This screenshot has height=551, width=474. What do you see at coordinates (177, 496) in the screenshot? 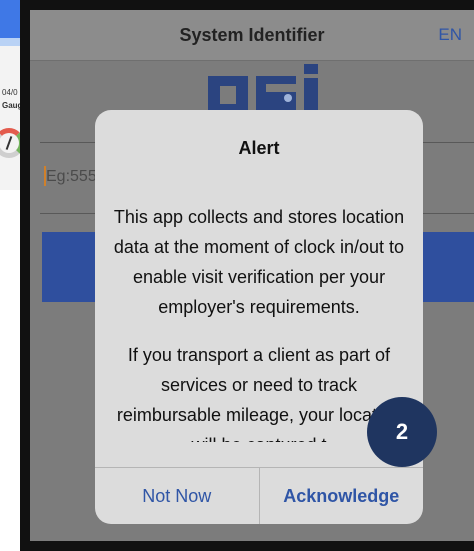
I see `not-now-button: Not Now` at bounding box center [177, 496].